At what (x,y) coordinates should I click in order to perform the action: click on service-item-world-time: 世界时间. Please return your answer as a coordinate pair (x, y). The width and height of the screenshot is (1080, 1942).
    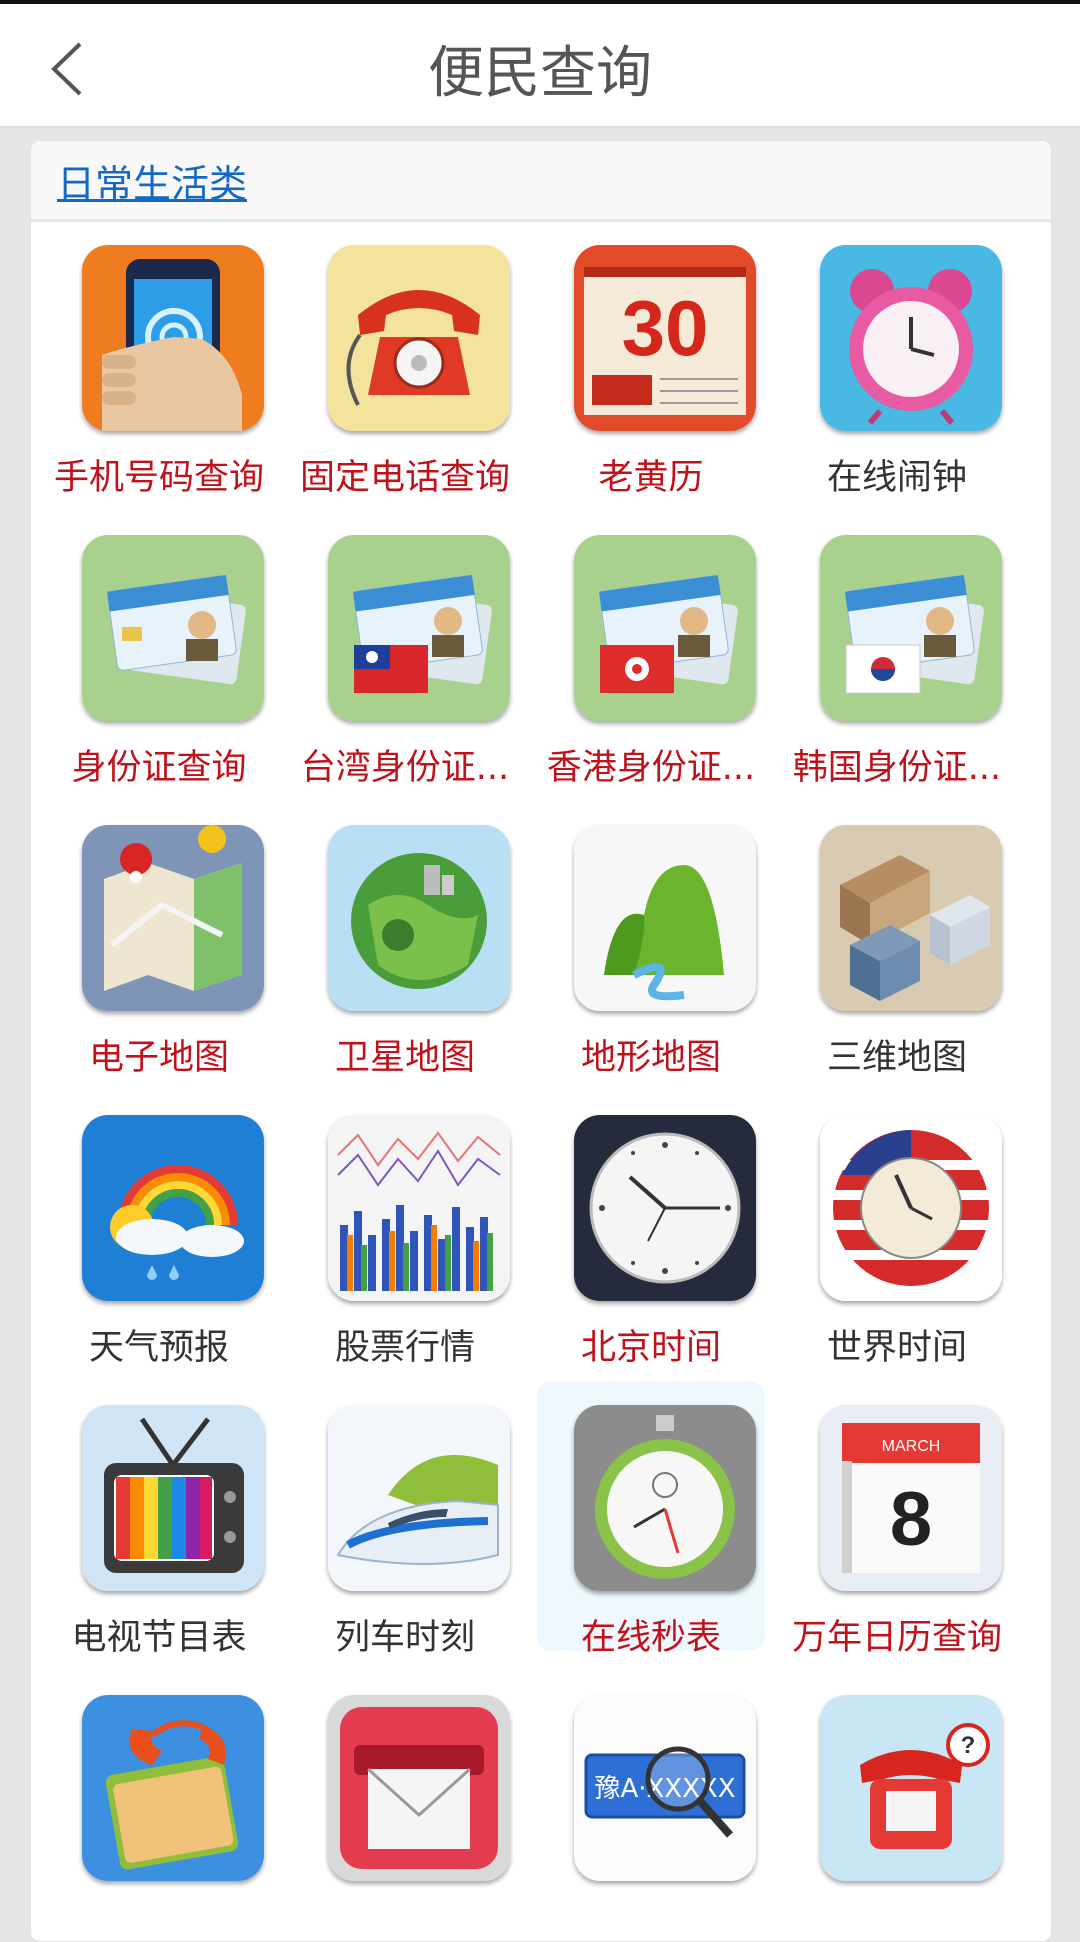
    Looking at the image, I should click on (897, 1229).